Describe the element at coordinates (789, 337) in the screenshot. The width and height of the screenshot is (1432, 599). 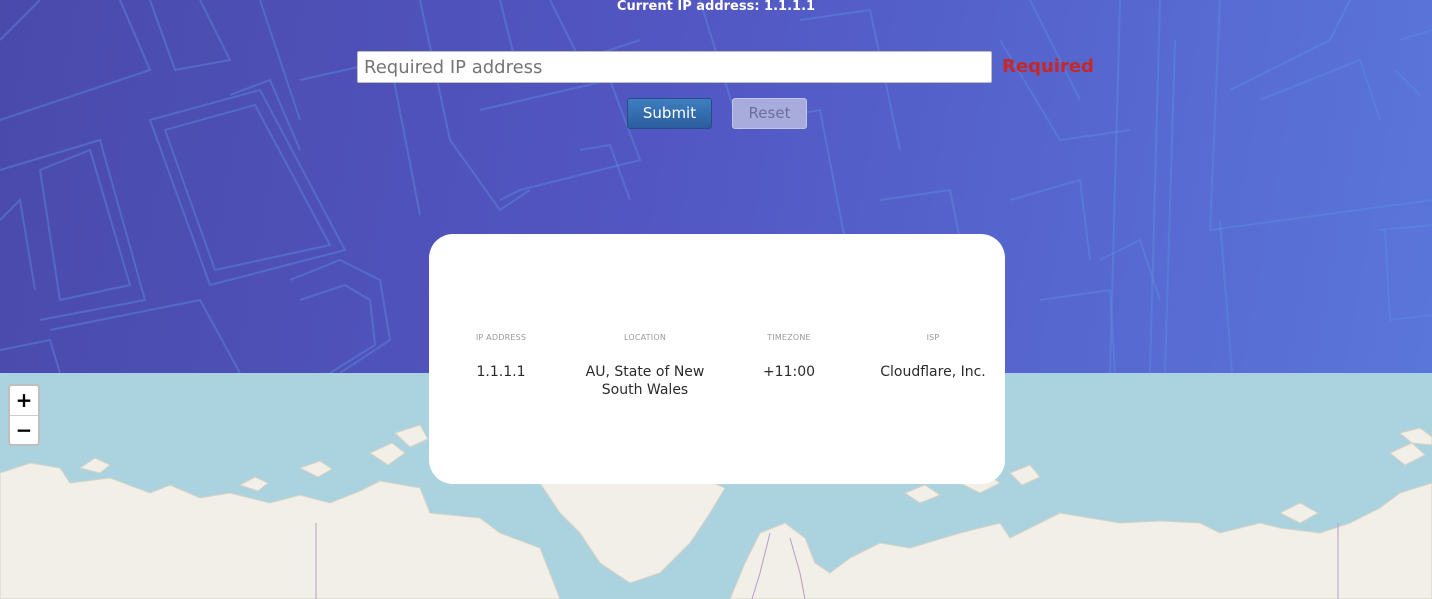
I see `timezone-label: TIMEZONE` at that location.